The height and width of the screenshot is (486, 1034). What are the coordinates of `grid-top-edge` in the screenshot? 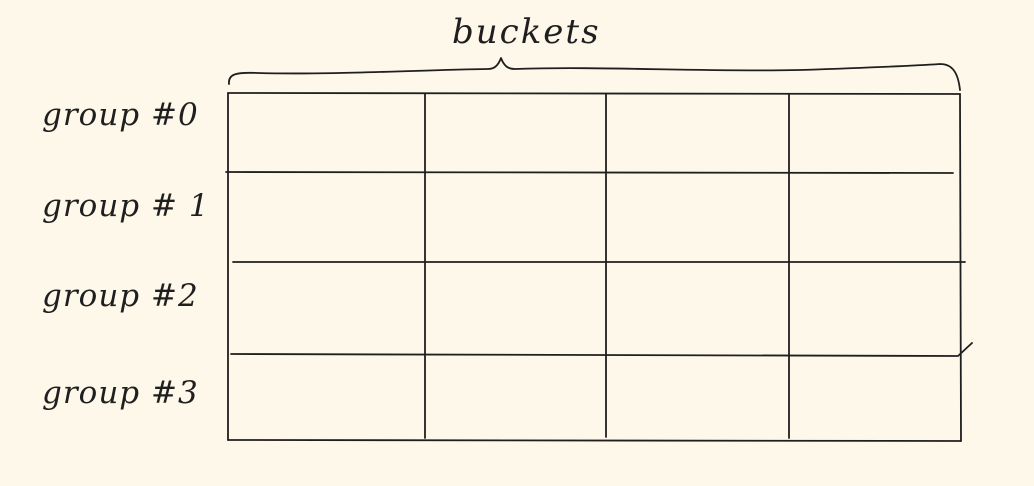 It's located at (594, 93).